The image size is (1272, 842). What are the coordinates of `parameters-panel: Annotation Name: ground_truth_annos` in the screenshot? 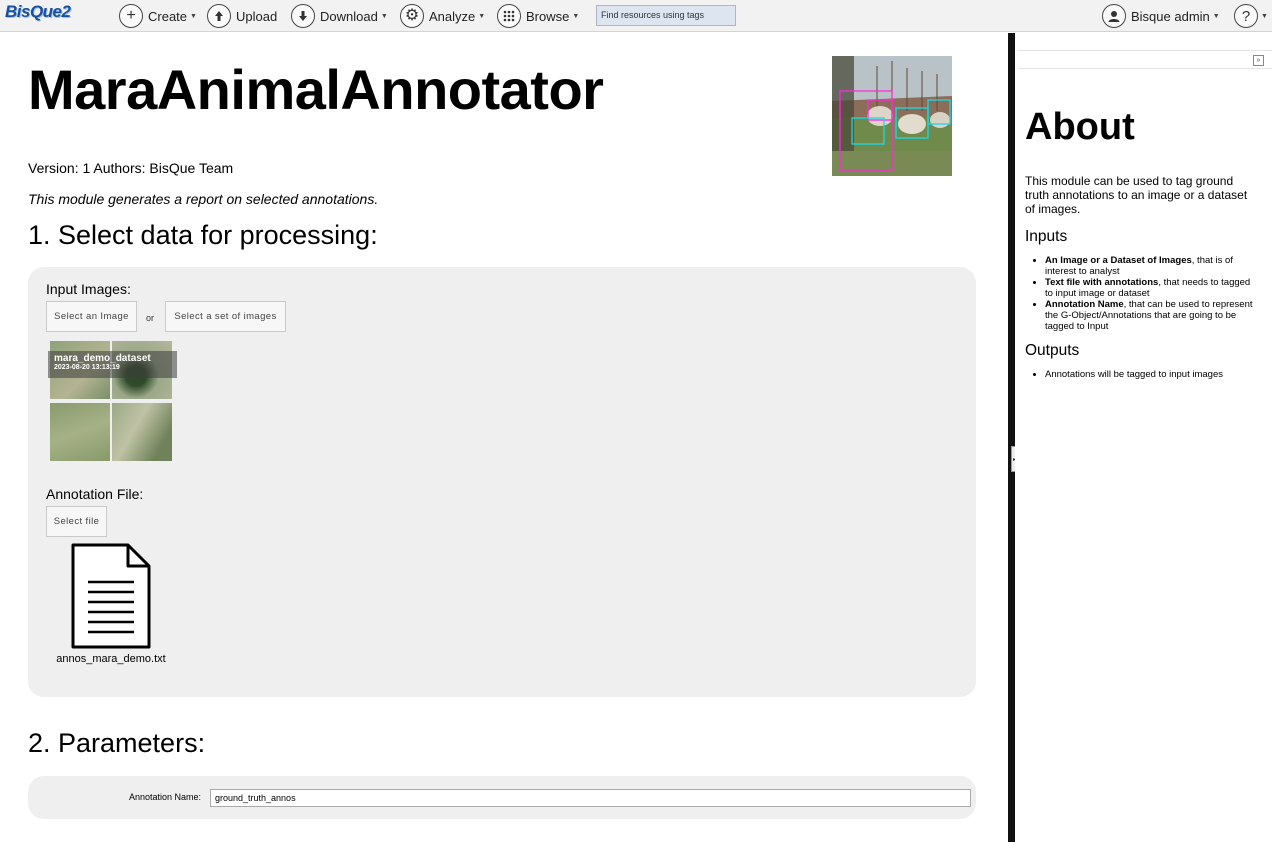 It's located at (502, 797).